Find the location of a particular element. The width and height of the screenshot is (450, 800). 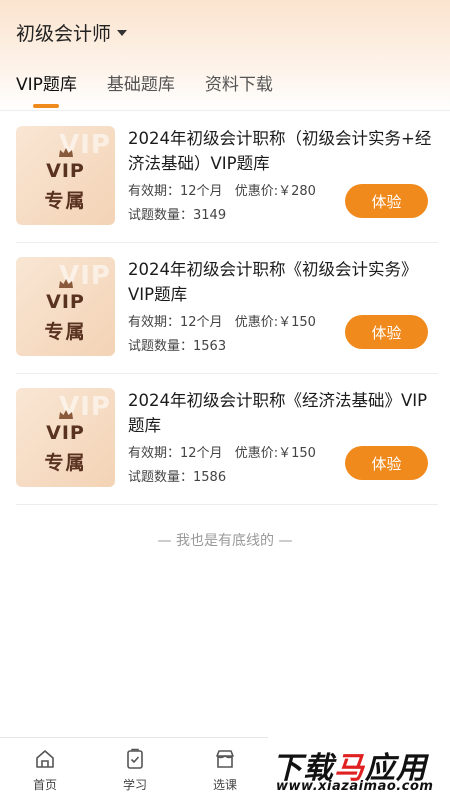

end-of-list-note: — 我也是有底线的 — is located at coordinates (225, 541).